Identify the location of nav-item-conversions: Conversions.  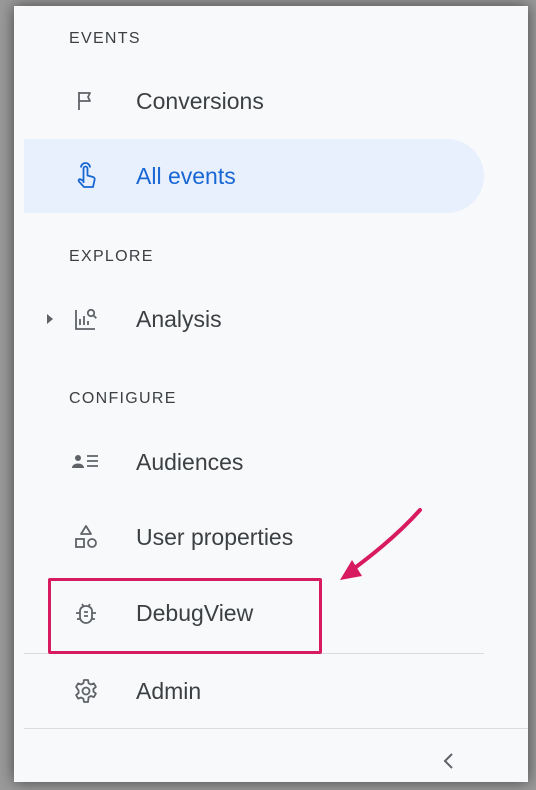
(254, 101).